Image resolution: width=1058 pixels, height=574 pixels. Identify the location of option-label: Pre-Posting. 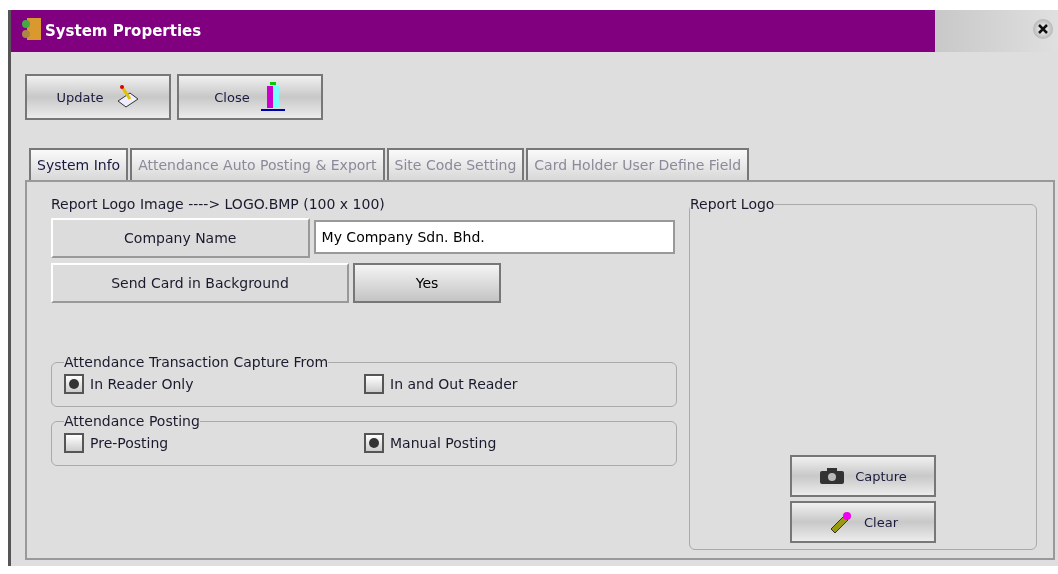
(129, 443).